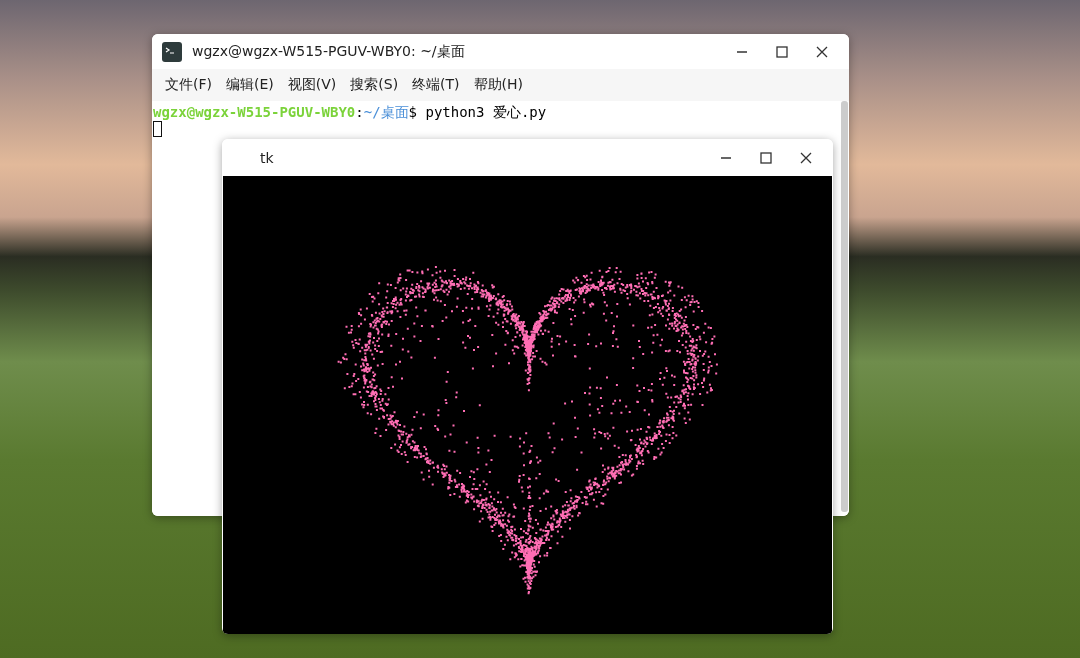 The image size is (1080, 658). What do you see at coordinates (844, 306) in the screenshot?
I see `scrollbar` at bounding box center [844, 306].